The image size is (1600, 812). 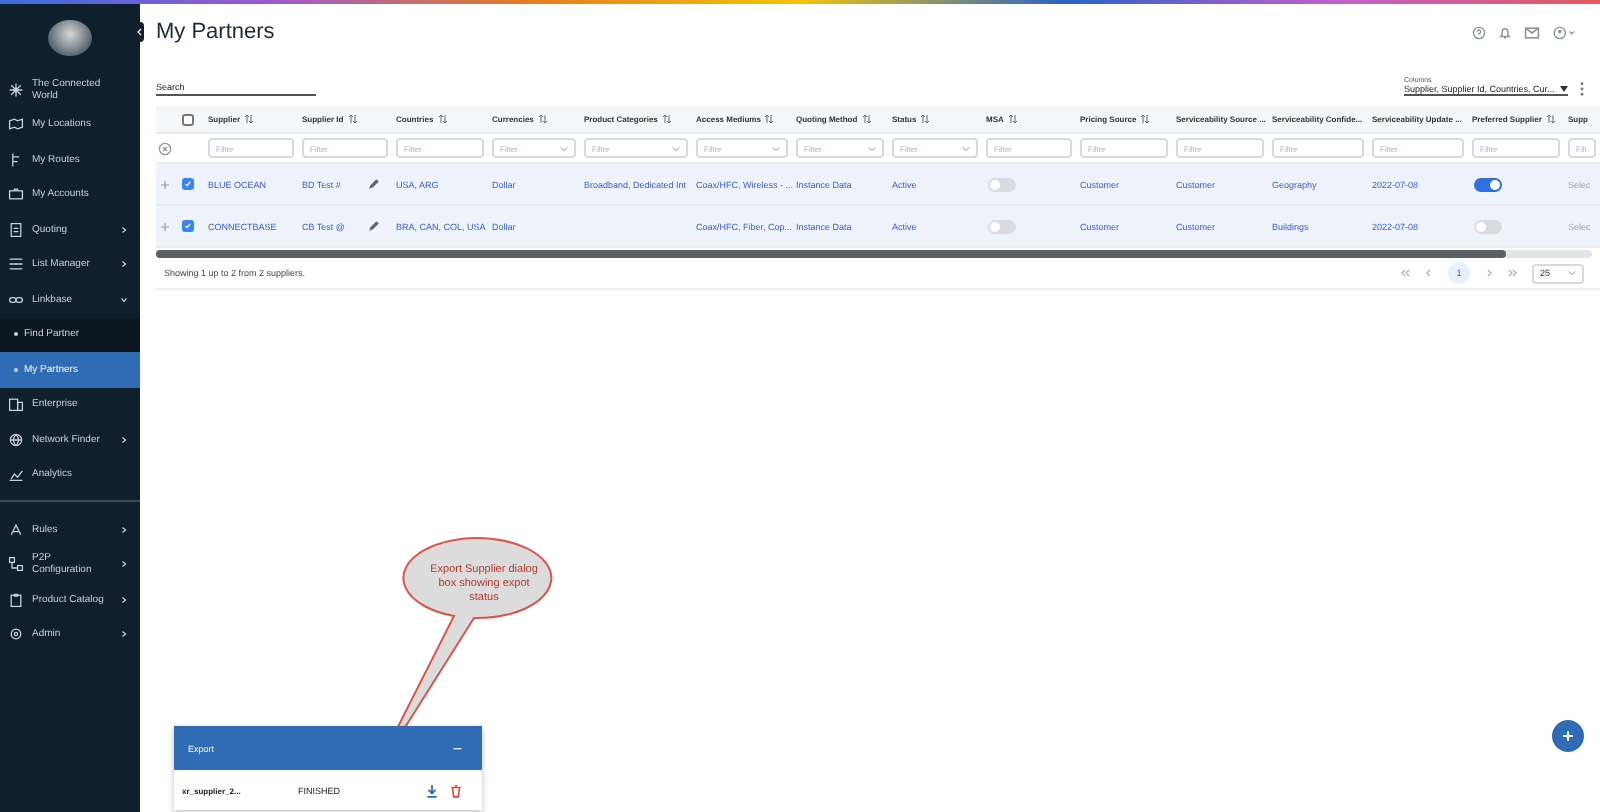 I want to click on hierarchy-icon, so click(x=16, y=564).